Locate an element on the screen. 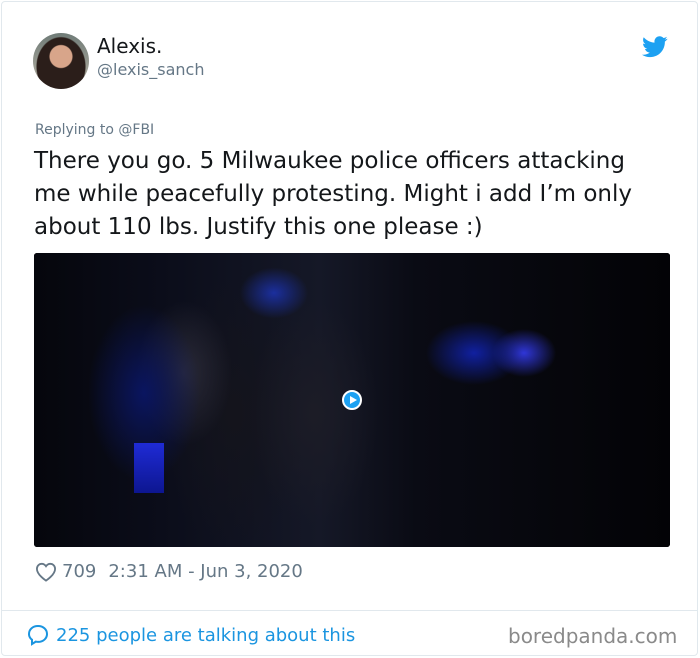 Image resolution: width=700 pixels, height=658 pixels. replying-to: Replying to @FBI is located at coordinates (94, 130).